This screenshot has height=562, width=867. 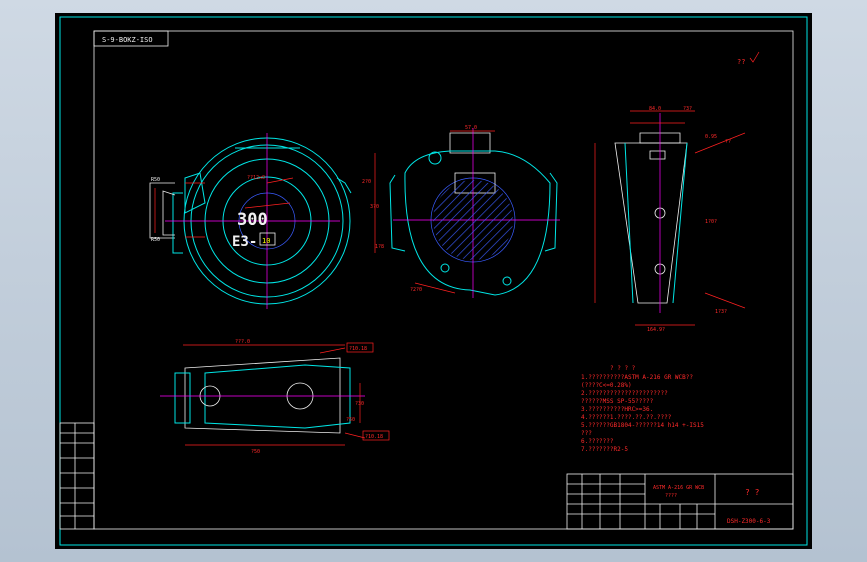 What do you see at coordinates (374, 207) in the screenshot?
I see `side-dim-2: 3?0` at bounding box center [374, 207].